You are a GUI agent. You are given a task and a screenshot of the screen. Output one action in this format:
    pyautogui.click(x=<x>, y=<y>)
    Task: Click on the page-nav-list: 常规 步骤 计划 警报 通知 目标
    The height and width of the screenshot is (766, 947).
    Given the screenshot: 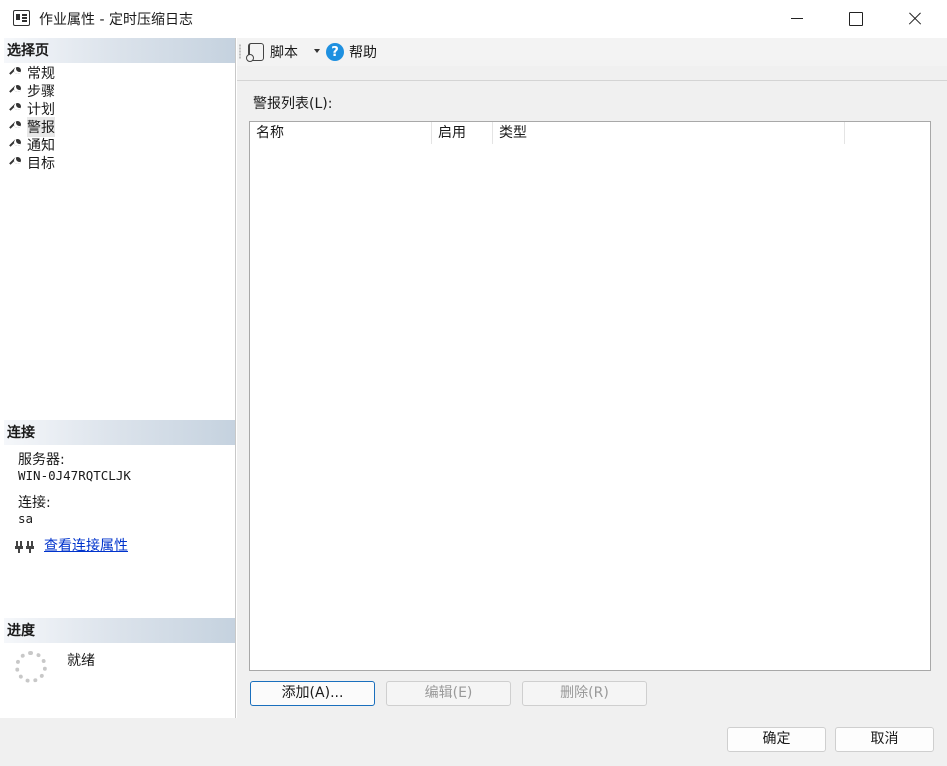 What is the action you would take?
    pyautogui.click(x=32, y=118)
    